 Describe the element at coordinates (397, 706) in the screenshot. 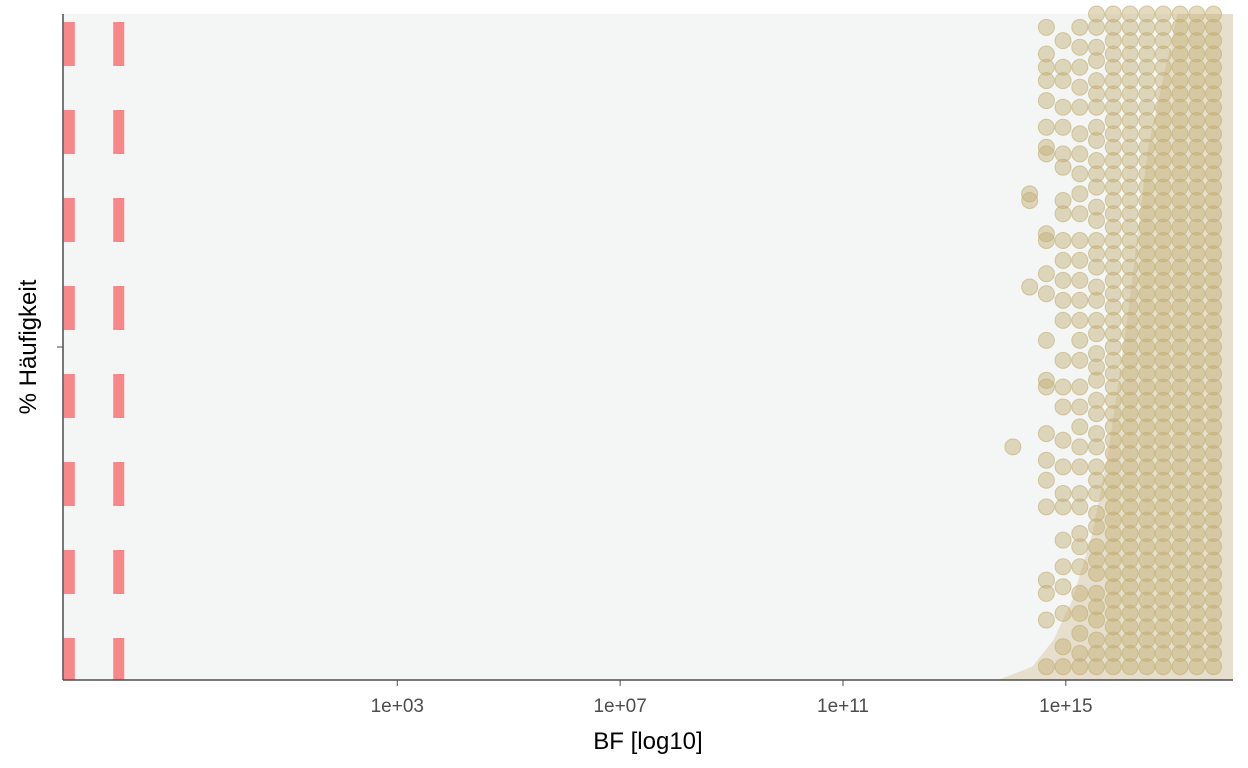

I see `x-tick-label-0: 1e+03` at that location.